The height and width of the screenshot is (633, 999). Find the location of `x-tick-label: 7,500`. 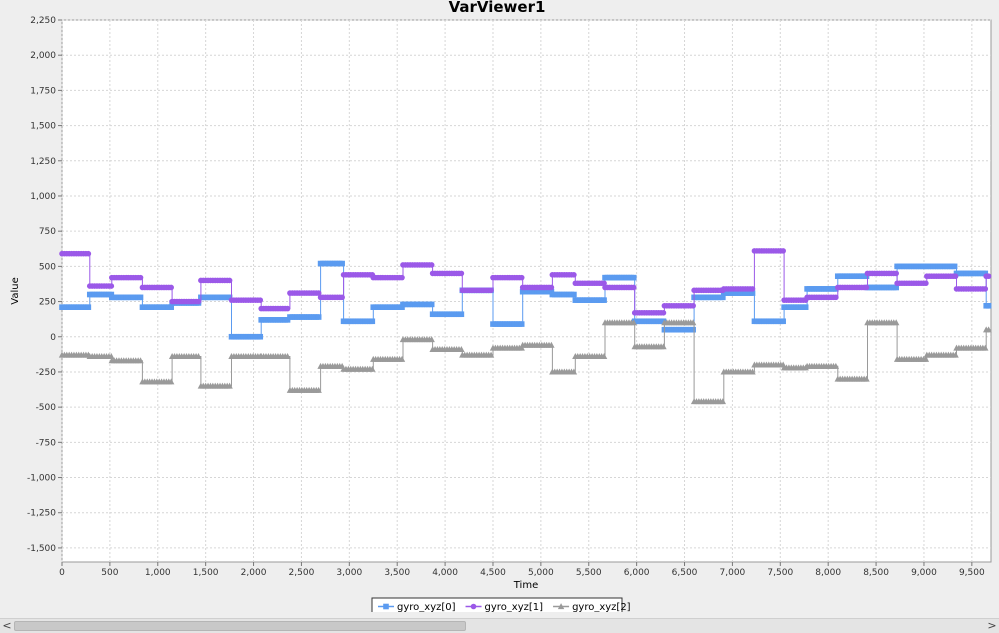

x-tick-label: 7,500 is located at coordinates (780, 573).